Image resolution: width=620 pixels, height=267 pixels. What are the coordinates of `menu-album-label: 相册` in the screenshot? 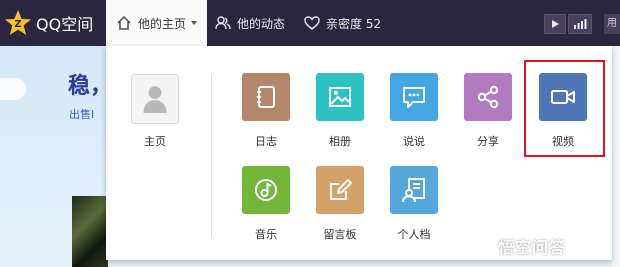 It's located at (340, 141).